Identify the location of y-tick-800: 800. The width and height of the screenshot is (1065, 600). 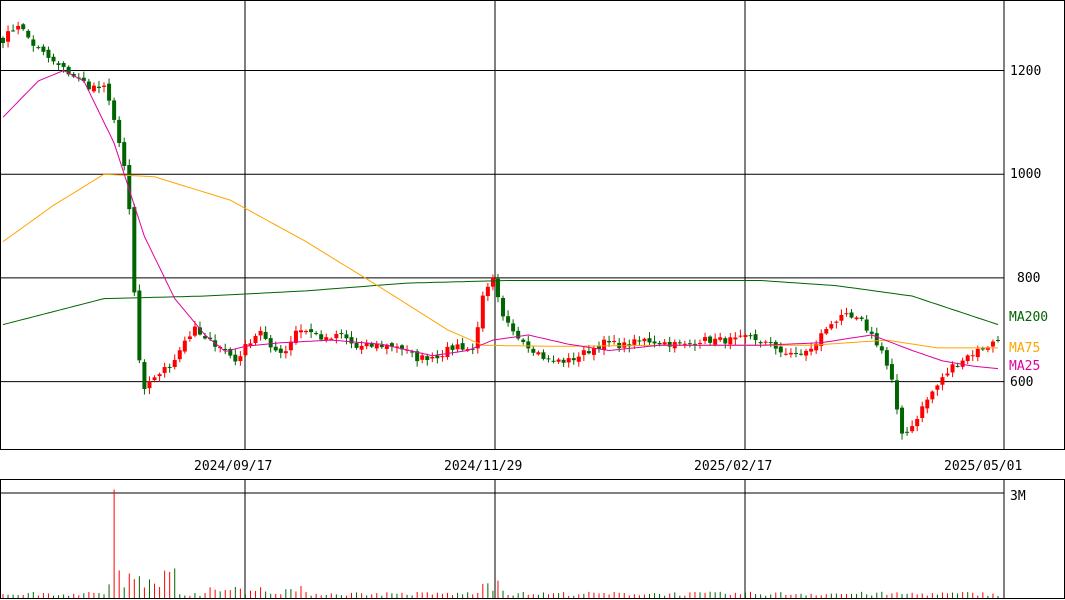
(1028, 278).